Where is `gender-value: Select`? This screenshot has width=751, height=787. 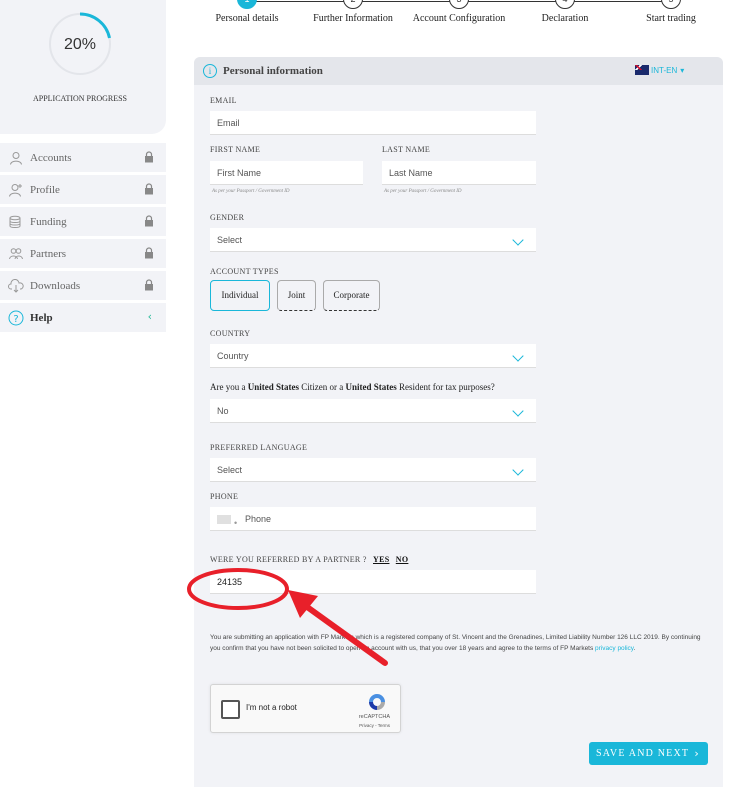 gender-value: Select is located at coordinates (230, 240).